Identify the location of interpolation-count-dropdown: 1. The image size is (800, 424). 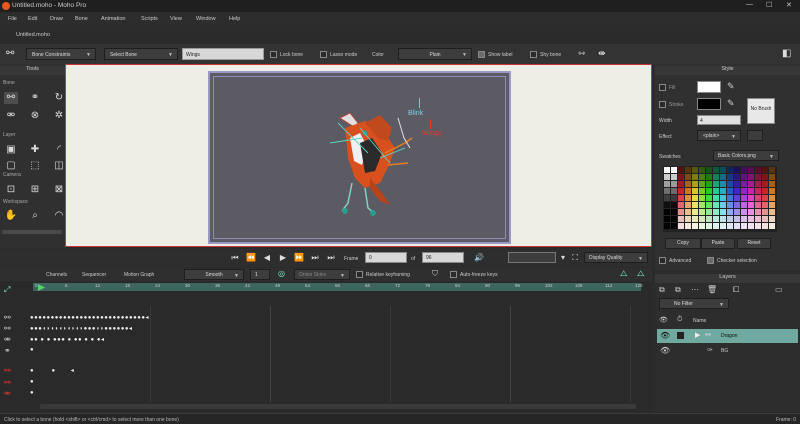
(260, 274).